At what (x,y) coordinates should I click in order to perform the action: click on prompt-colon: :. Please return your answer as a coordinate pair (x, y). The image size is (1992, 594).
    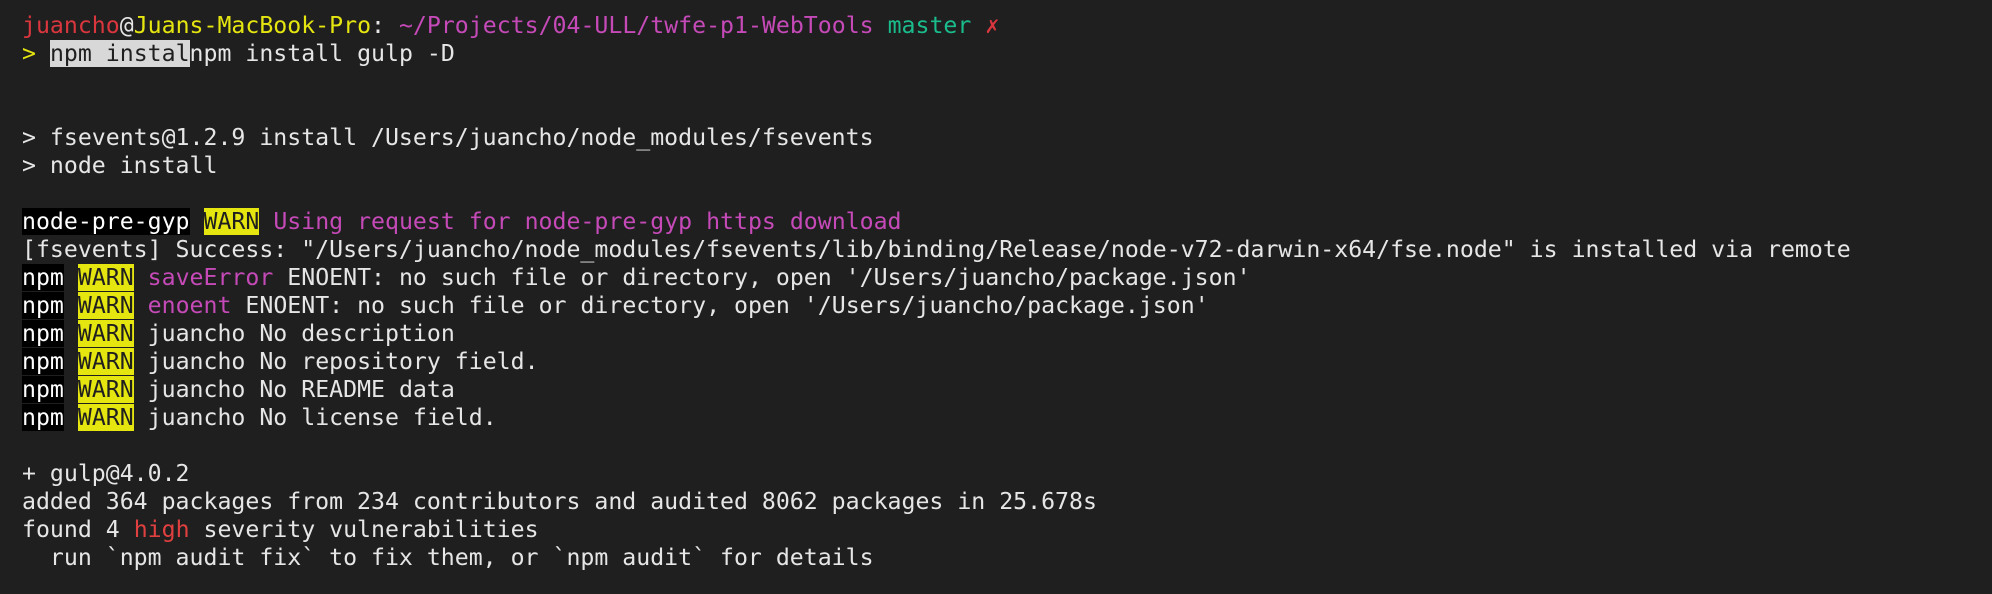
    Looking at the image, I should click on (378, 25).